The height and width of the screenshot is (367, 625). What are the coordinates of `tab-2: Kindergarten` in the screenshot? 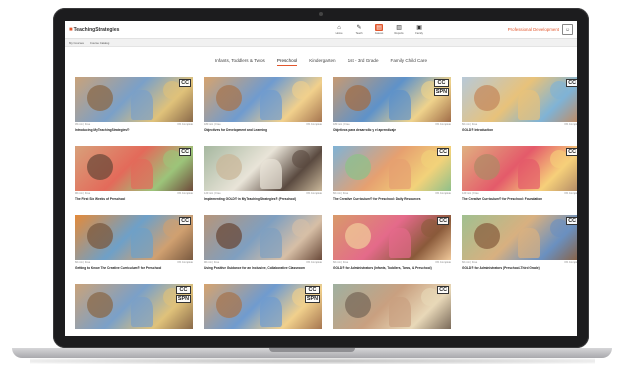 It's located at (322, 62).